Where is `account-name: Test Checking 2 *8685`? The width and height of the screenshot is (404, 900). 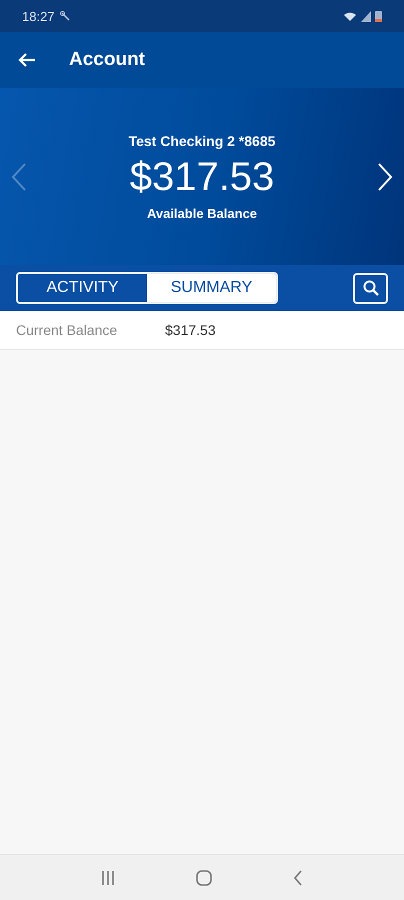 account-name: Test Checking 2 *8685 is located at coordinates (202, 140).